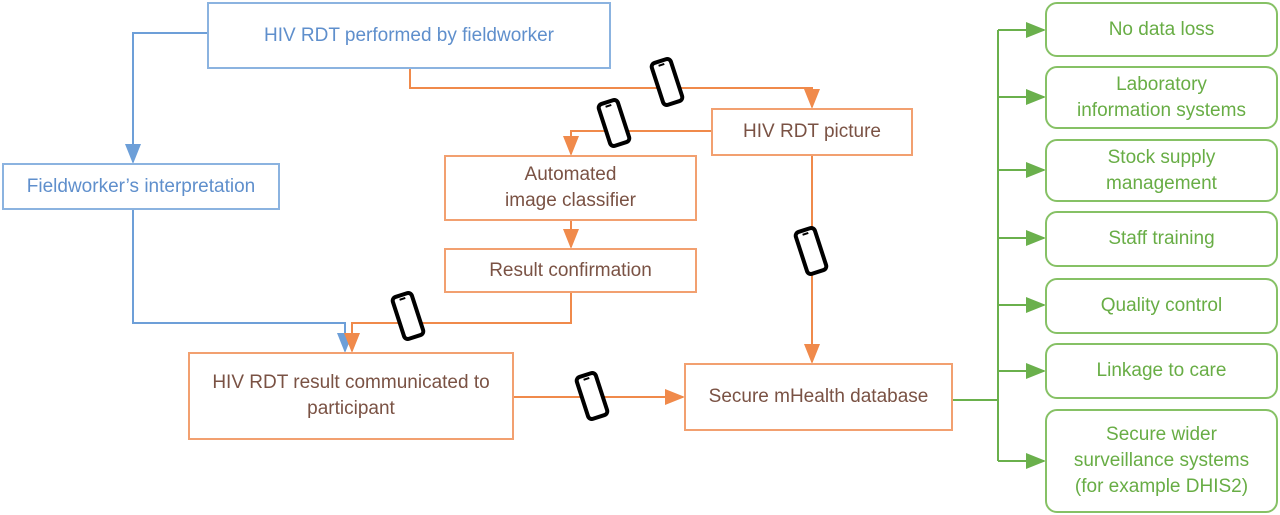  I want to click on node-label: HIV RDT performed by fieldworker, so click(409, 35).